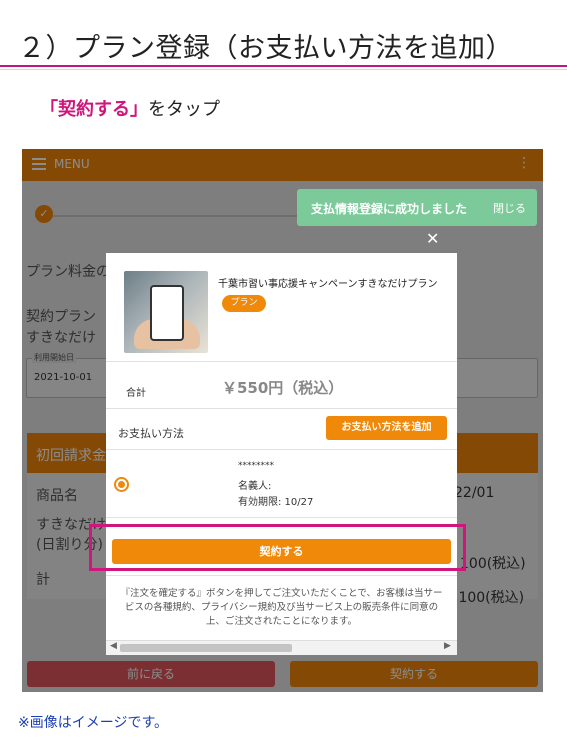 This screenshot has height=747, width=567. I want to click on toast-close-button: 閉じる, so click(509, 208).